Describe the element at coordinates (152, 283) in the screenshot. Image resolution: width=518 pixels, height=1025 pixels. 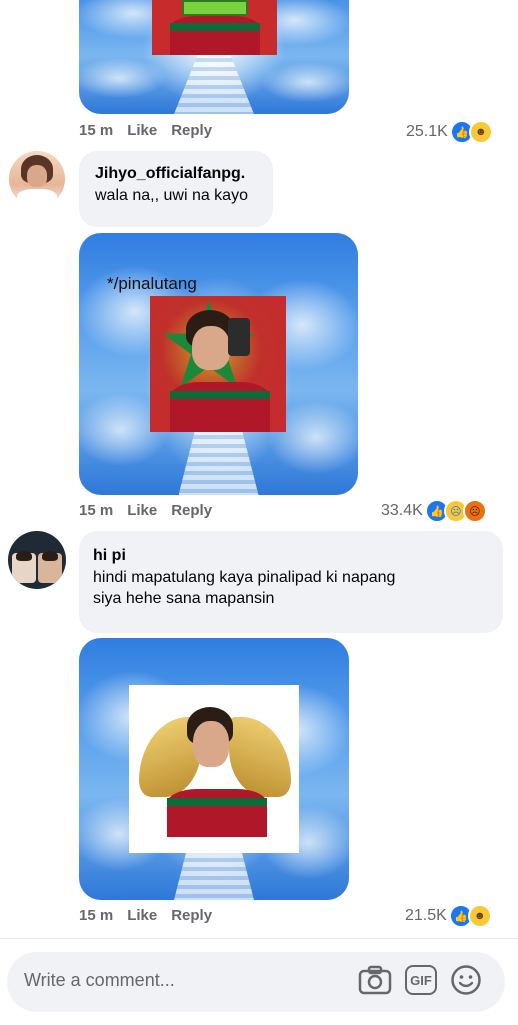
I see `image-caption: */pinalutang` at that location.